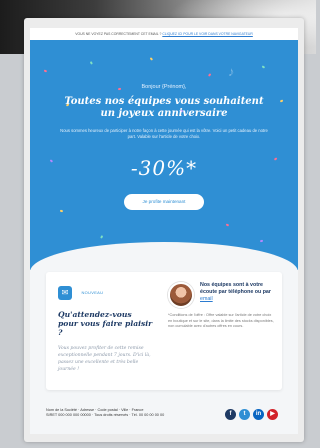 This screenshot has width=320, height=448. Describe the element at coordinates (251, 414) in the screenshot. I see `social-links: f t in ▶` at that location.